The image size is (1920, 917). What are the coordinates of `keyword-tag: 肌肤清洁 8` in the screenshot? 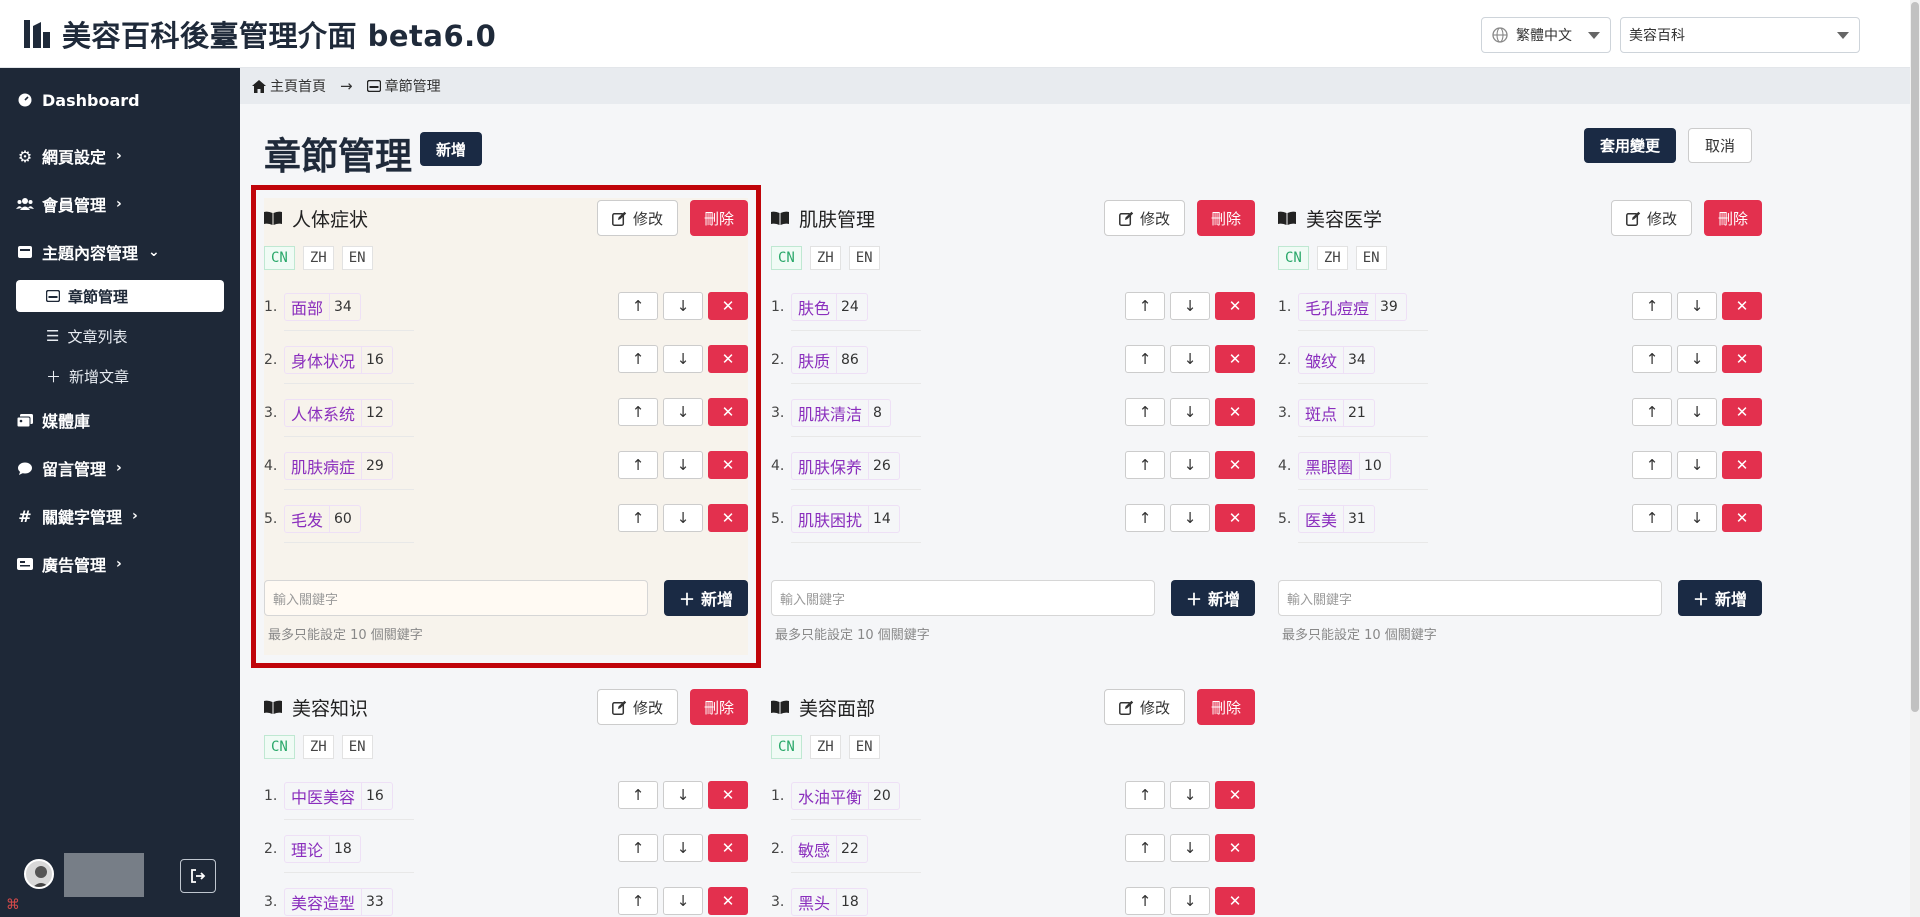 It's located at (841, 412).